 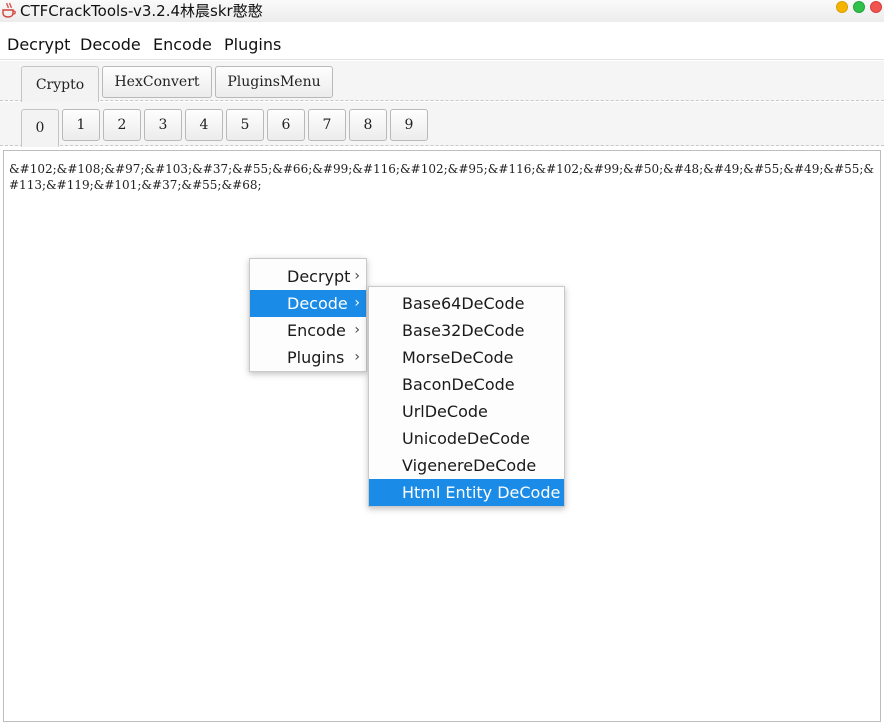 I want to click on window-title: CTFCrackTools-v3.2.4林晨skr憨憨, so click(x=141, y=11).